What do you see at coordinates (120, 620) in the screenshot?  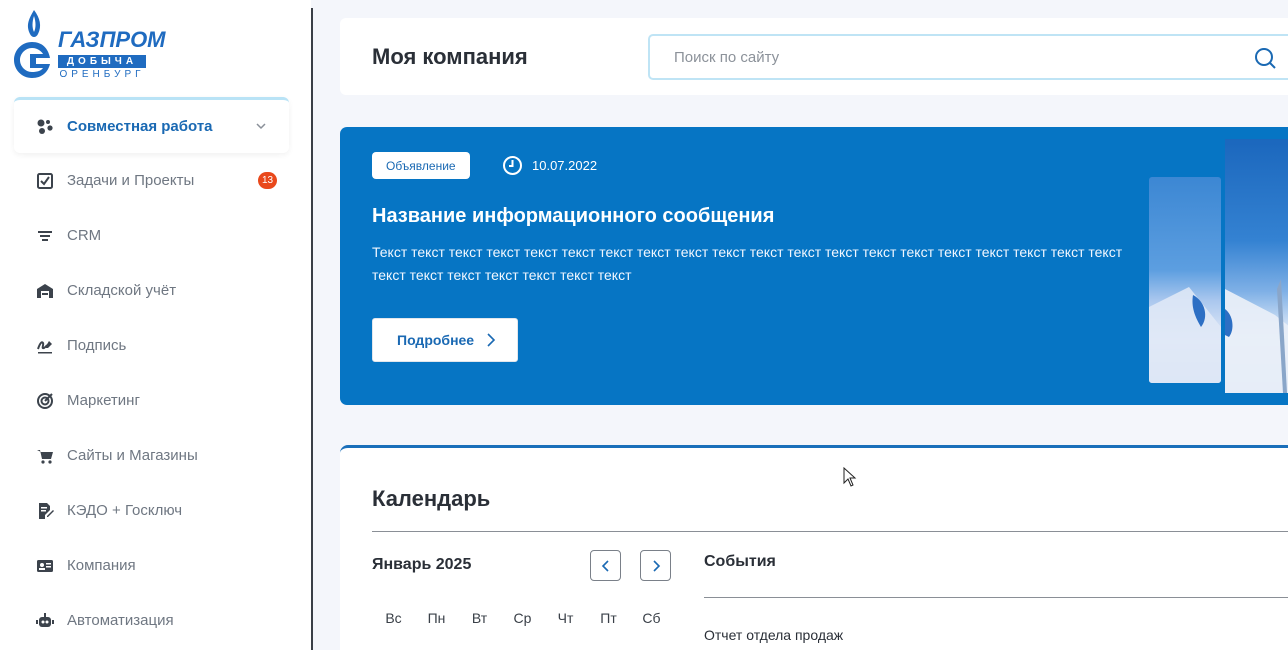 I see `sidebar-item-label: Автоматизация` at bounding box center [120, 620].